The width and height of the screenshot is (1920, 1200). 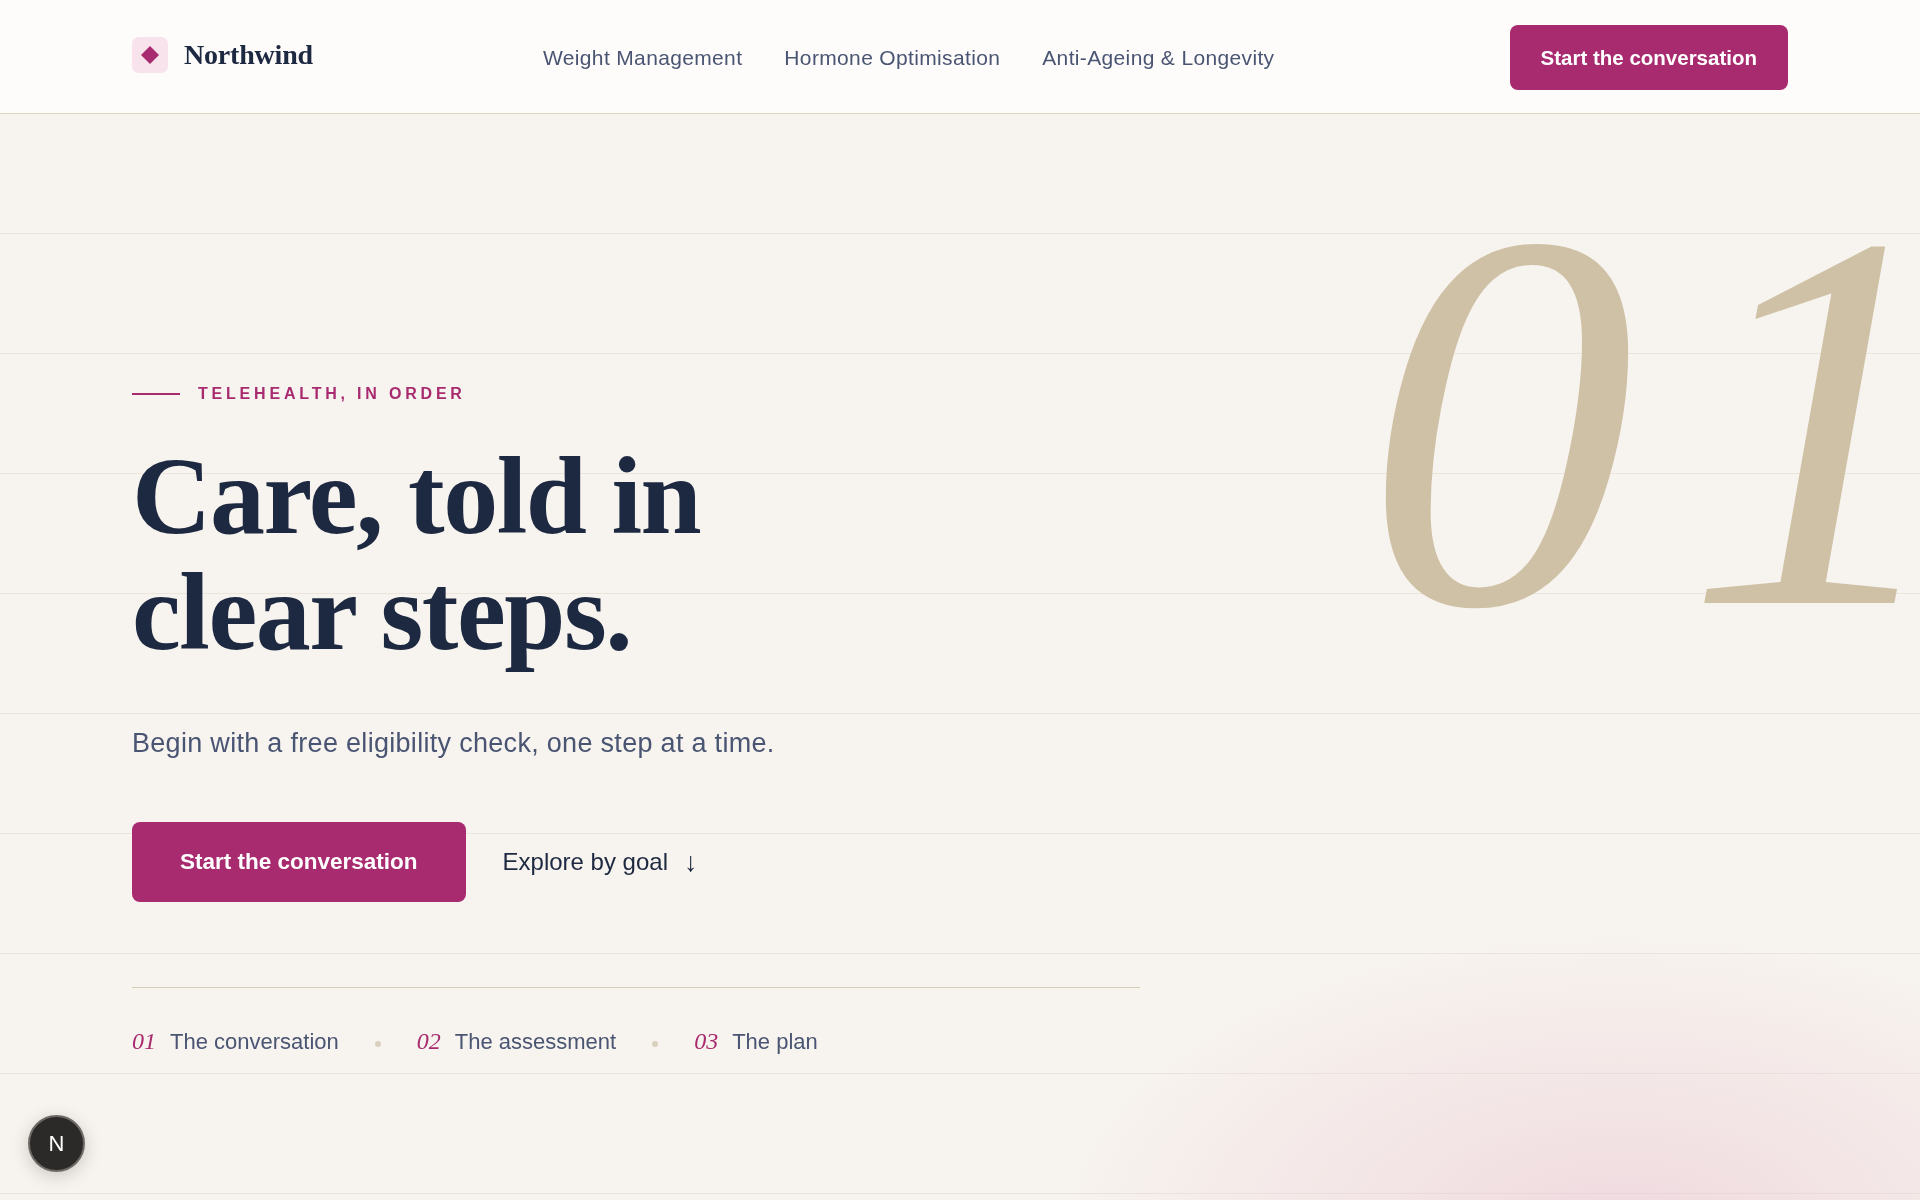 I want to click on step-label: The conversation, so click(x=254, y=1041).